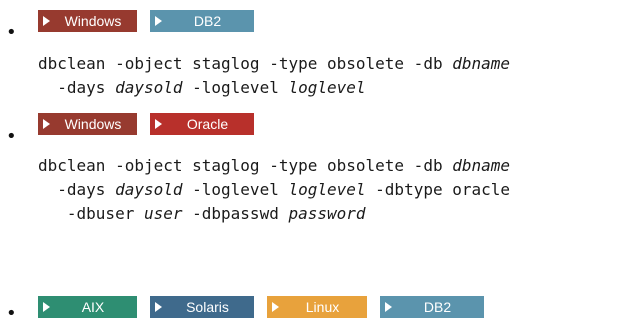  What do you see at coordinates (207, 307) in the screenshot?
I see `badge-label: Solaris` at bounding box center [207, 307].